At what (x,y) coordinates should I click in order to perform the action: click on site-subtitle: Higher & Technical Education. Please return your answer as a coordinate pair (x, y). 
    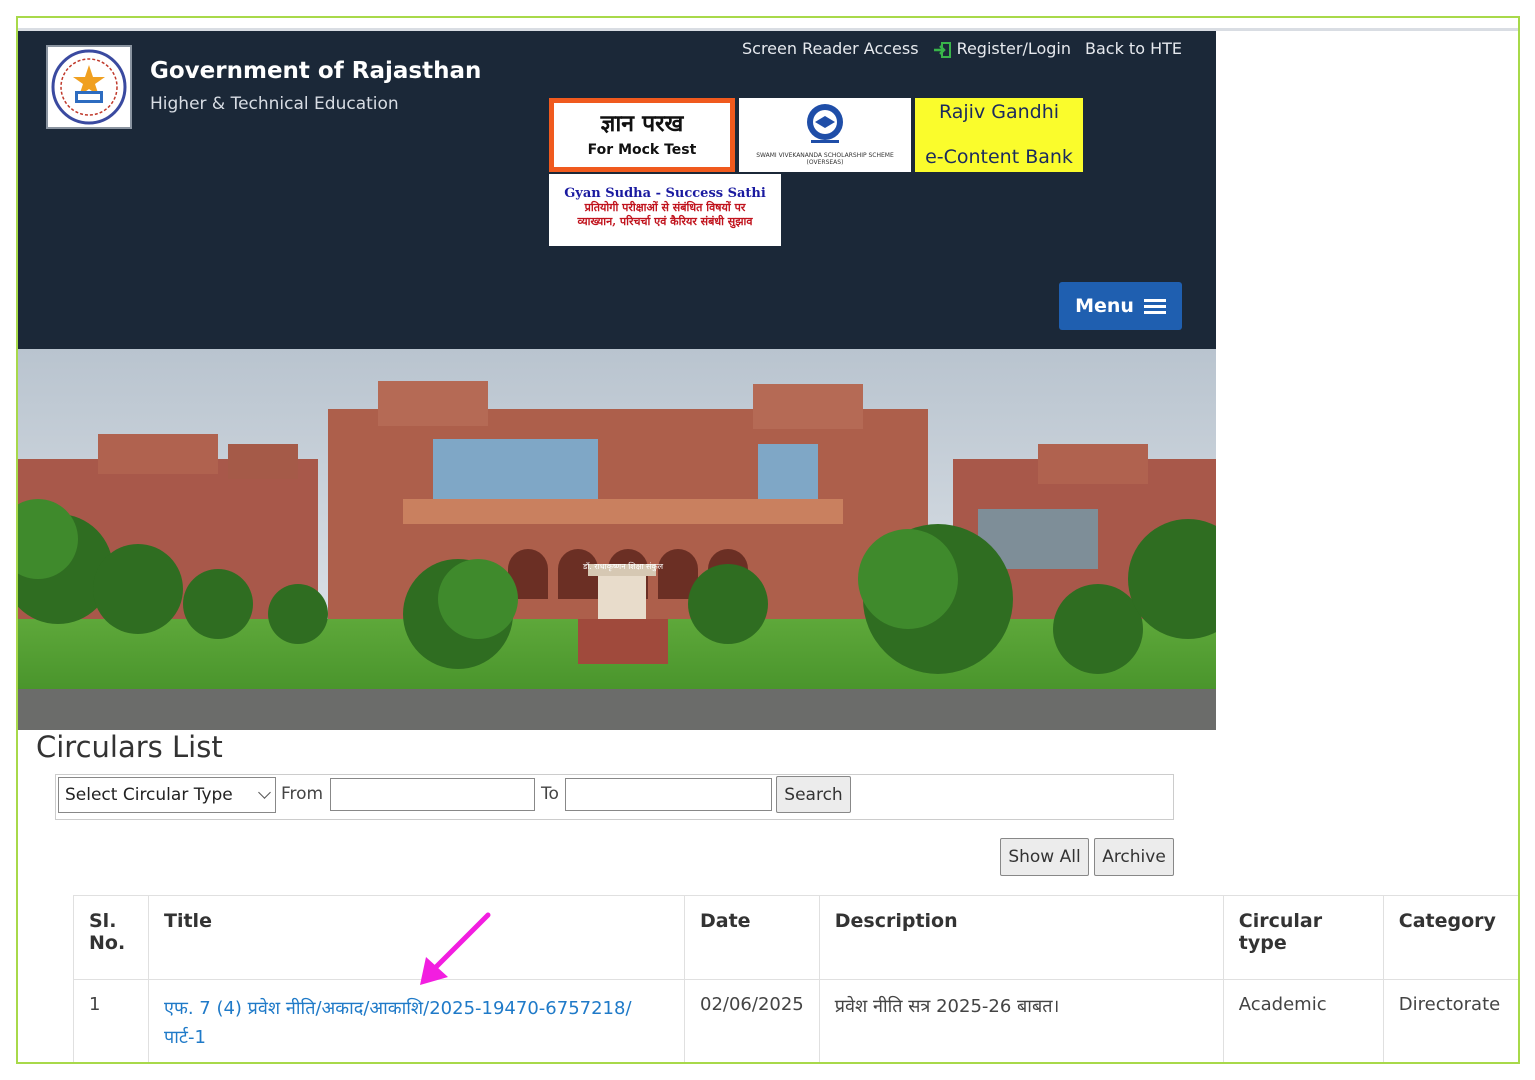
    Looking at the image, I should click on (274, 104).